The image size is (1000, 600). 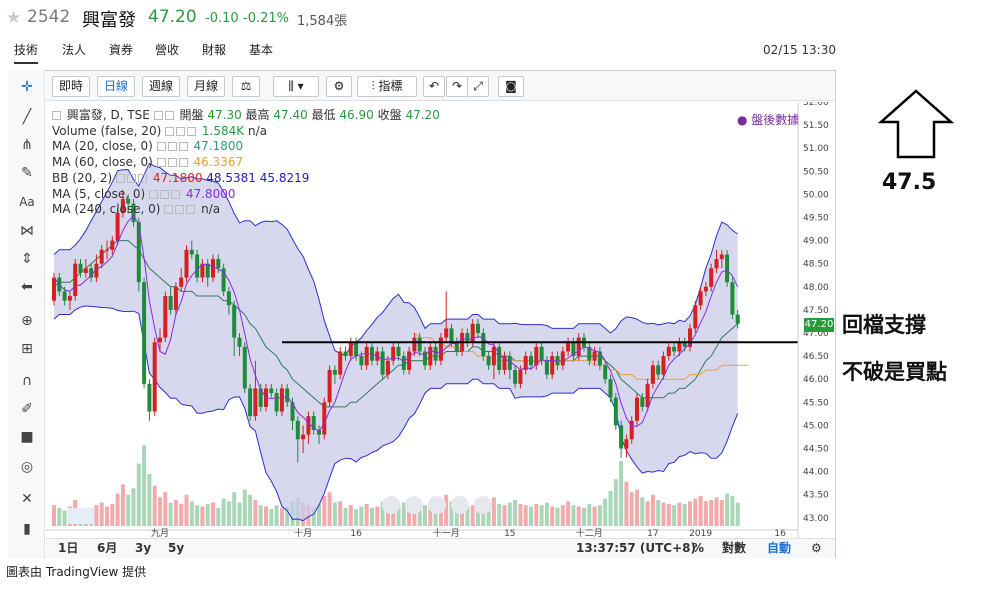 What do you see at coordinates (121, 178) in the screenshot?
I see `bb-settings-icon` at bounding box center [121, 178].